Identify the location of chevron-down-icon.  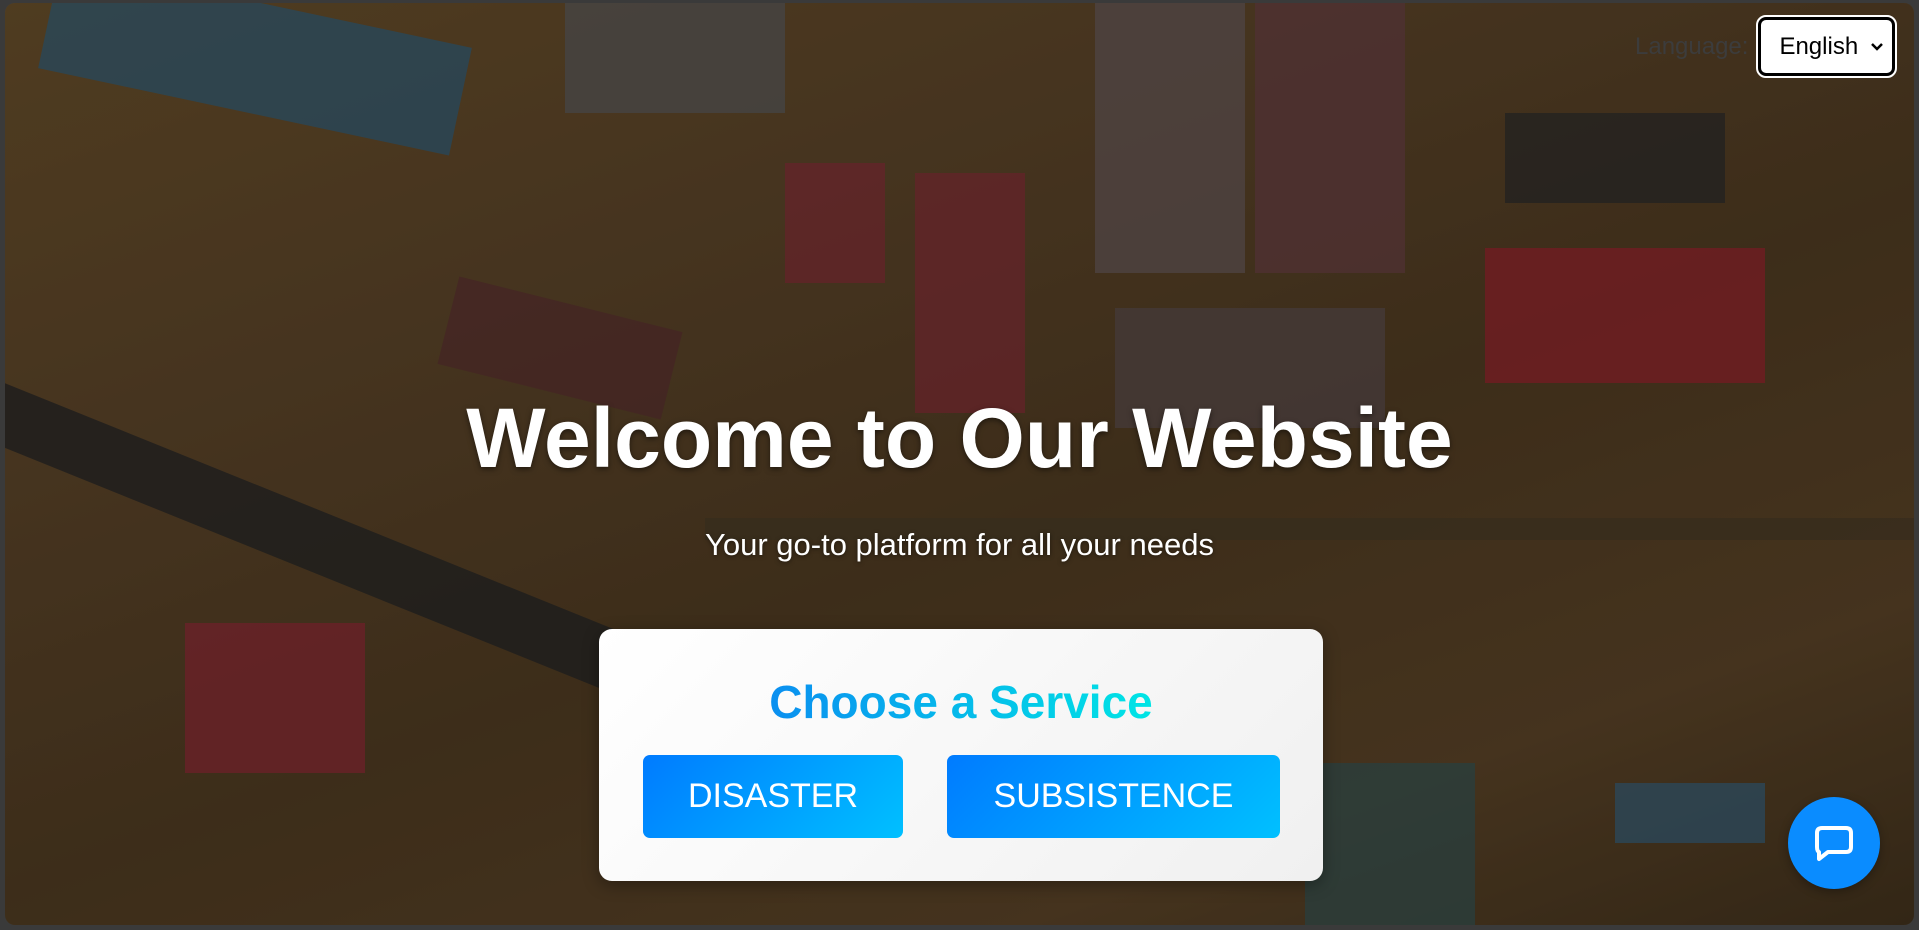
(1877, 46).